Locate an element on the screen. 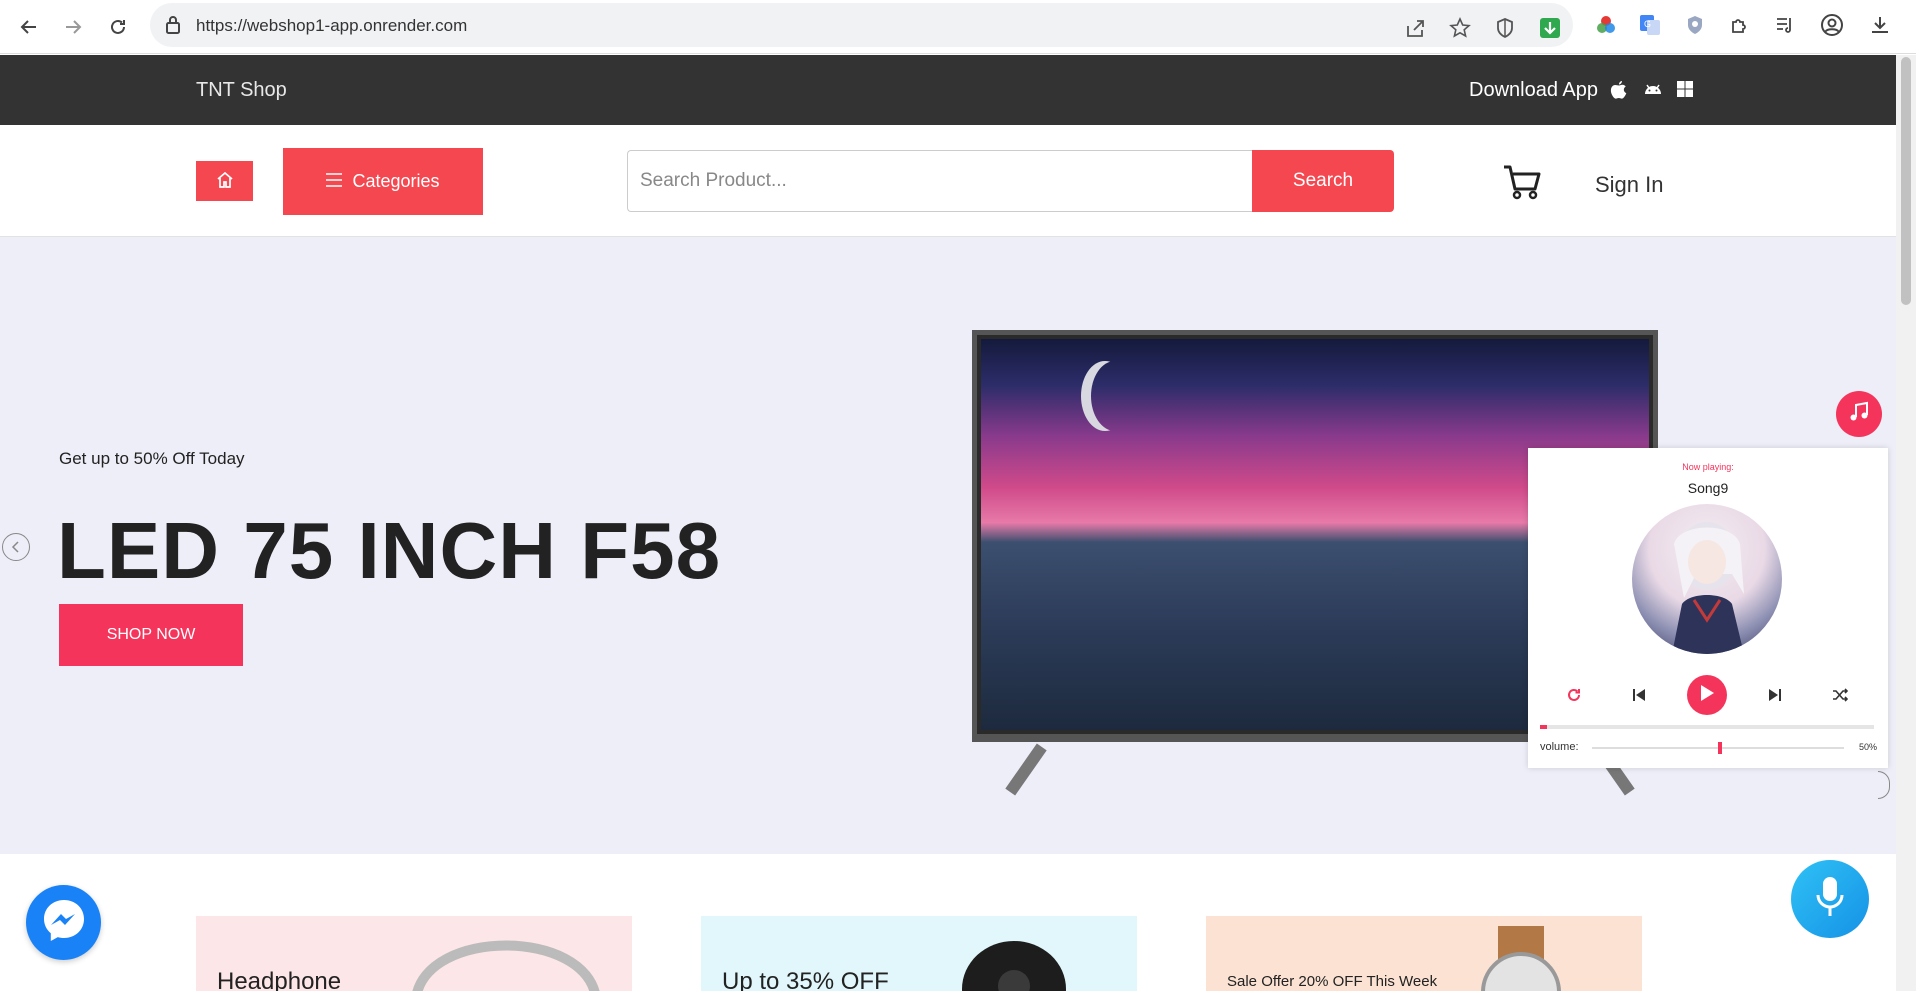  promo-card-watch: Sale Offer 20% OFF This Week is located at coordinates (1424, 953).